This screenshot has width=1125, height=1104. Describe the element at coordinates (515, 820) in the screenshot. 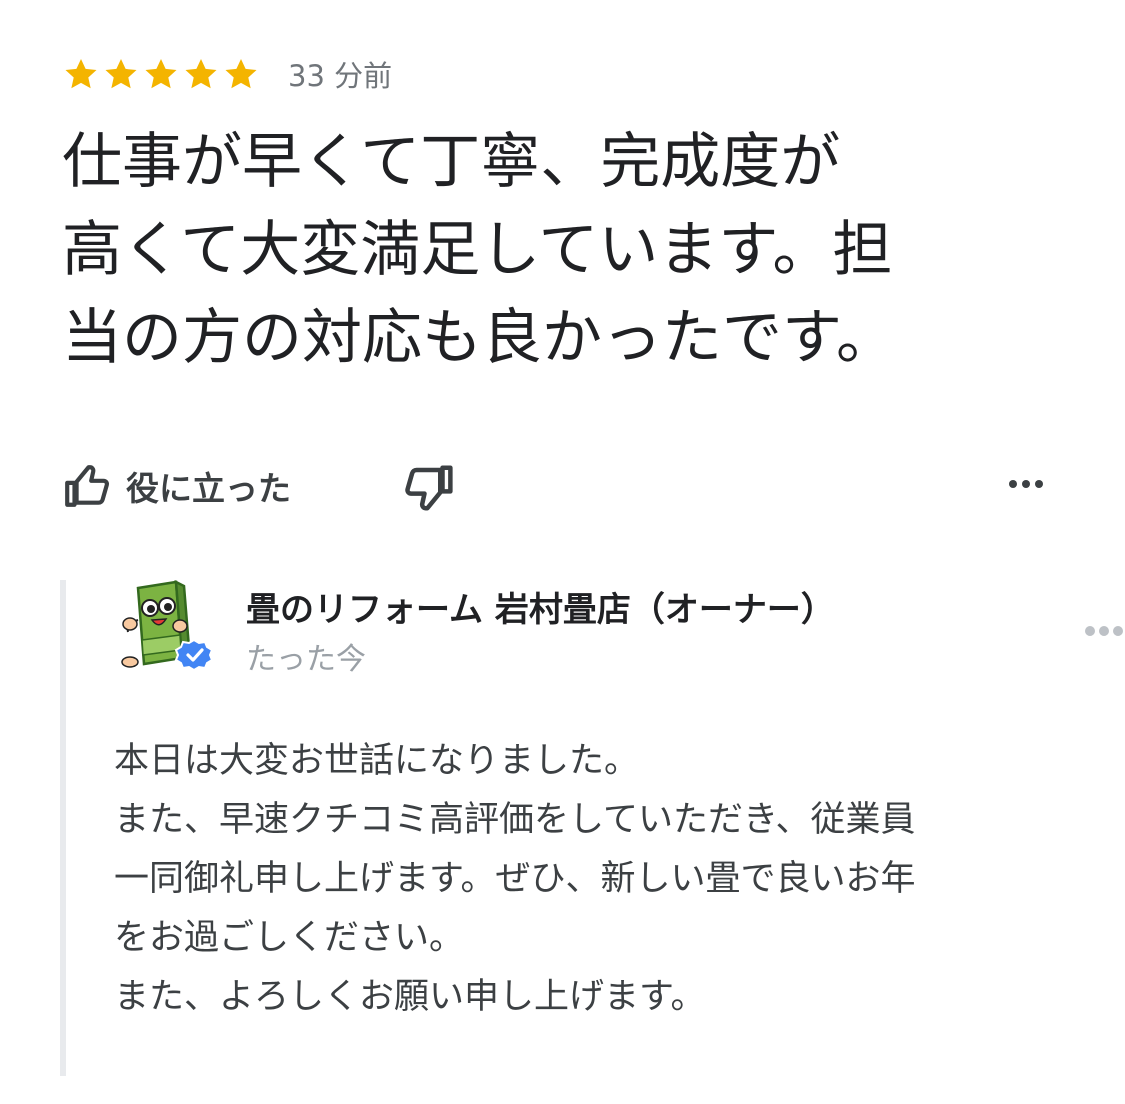

I see `reply-line: また、早速クチコミ高評価をしていただき、従業員` at that location.